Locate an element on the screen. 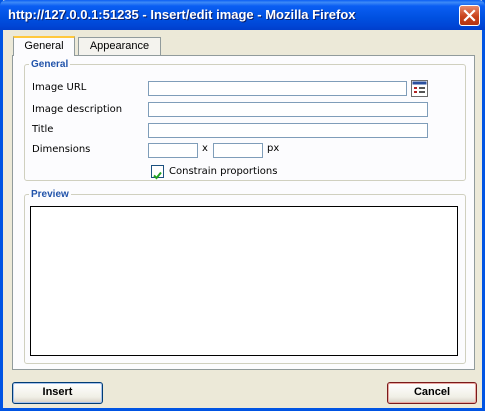 This screenshot has height=411, width=485. insert-button: Insert is located at coordinates (57, 393).